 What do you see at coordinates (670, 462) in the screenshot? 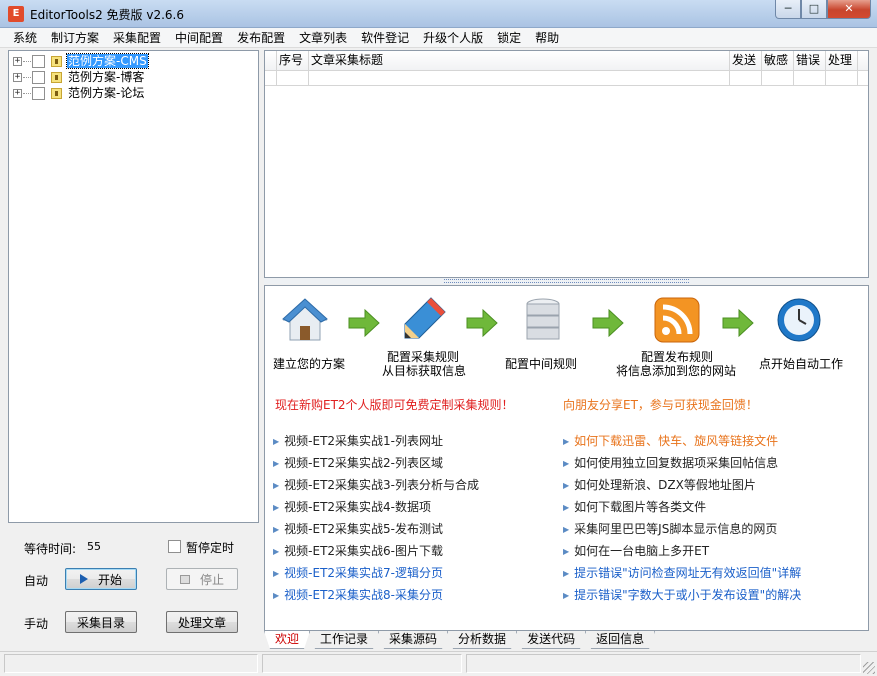
I see `help-link: ▶ 如何使用独立回复数据项采集回帖信息` at bounding box center [670, 462].